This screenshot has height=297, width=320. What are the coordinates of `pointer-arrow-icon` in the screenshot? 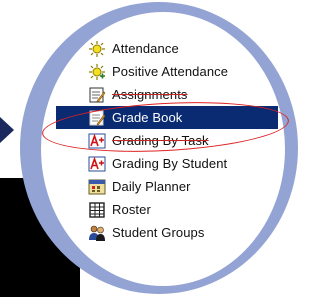 It's located at (8, 130).